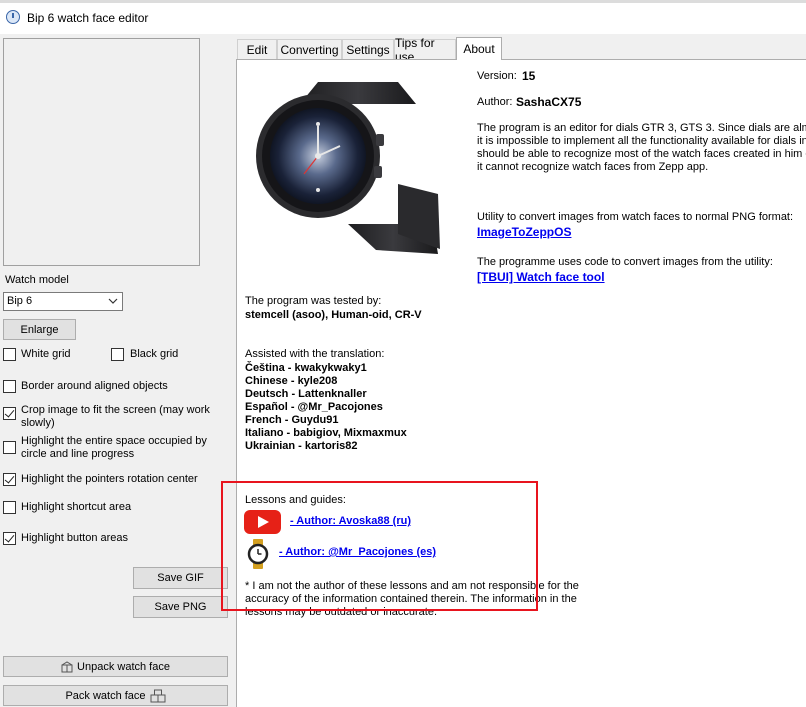  Describe the element at coordinates (333, 315) in the screenshot. I see `tested-by-value: stemcell (asoo), Human-oid, CR-V` at that location.